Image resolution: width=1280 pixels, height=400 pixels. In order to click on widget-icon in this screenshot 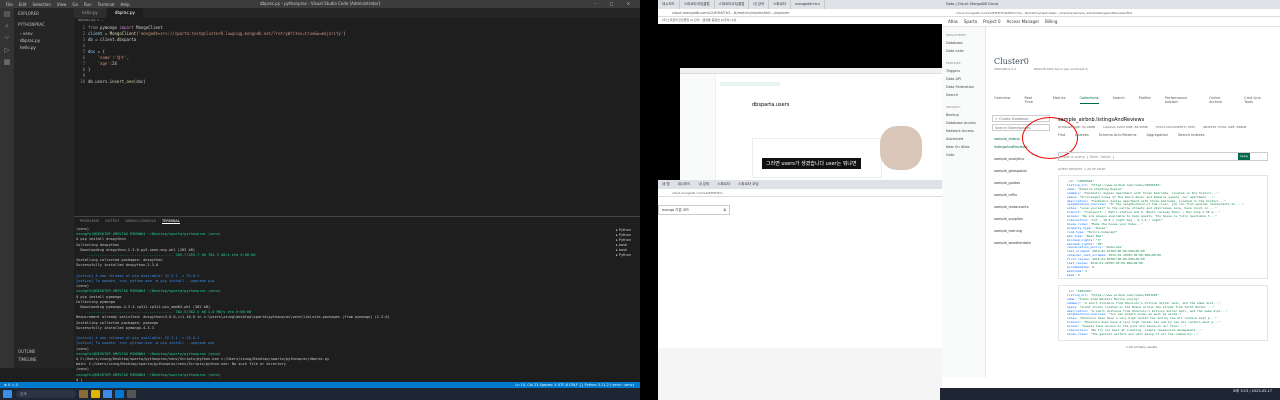, I will do `click(83, 394)`.